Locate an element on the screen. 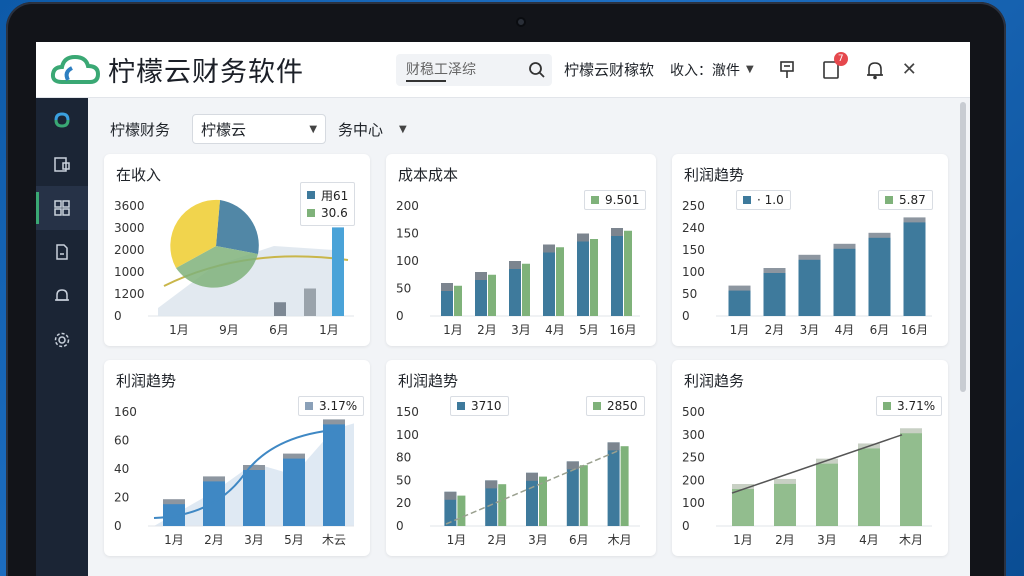 This screenshot has width=1024, height=576. chart-plot: 150 100 80 50 20 0 1月 2月 3月 6月 木月 is located at coordinates (518, 476).